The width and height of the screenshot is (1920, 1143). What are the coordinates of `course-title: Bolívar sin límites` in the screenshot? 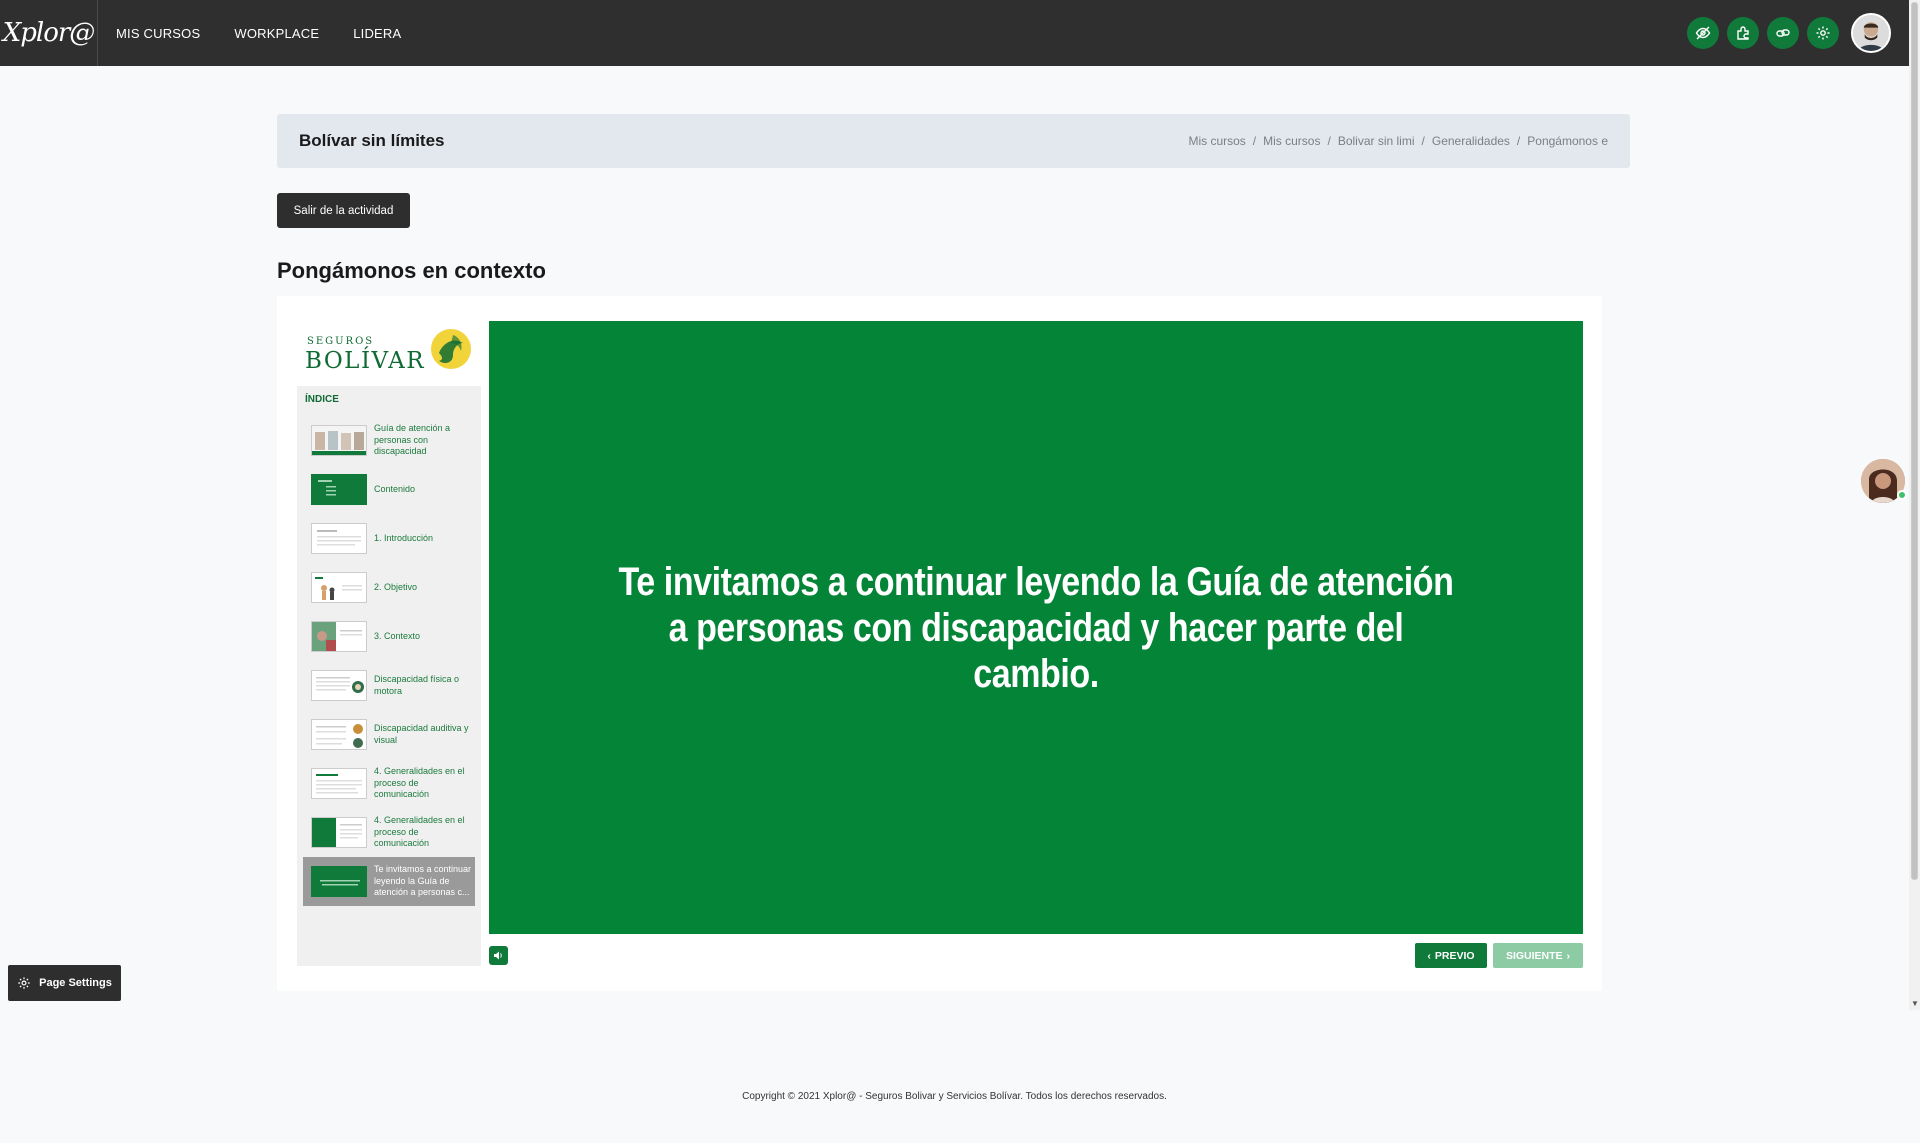 It's located at (372, 140).